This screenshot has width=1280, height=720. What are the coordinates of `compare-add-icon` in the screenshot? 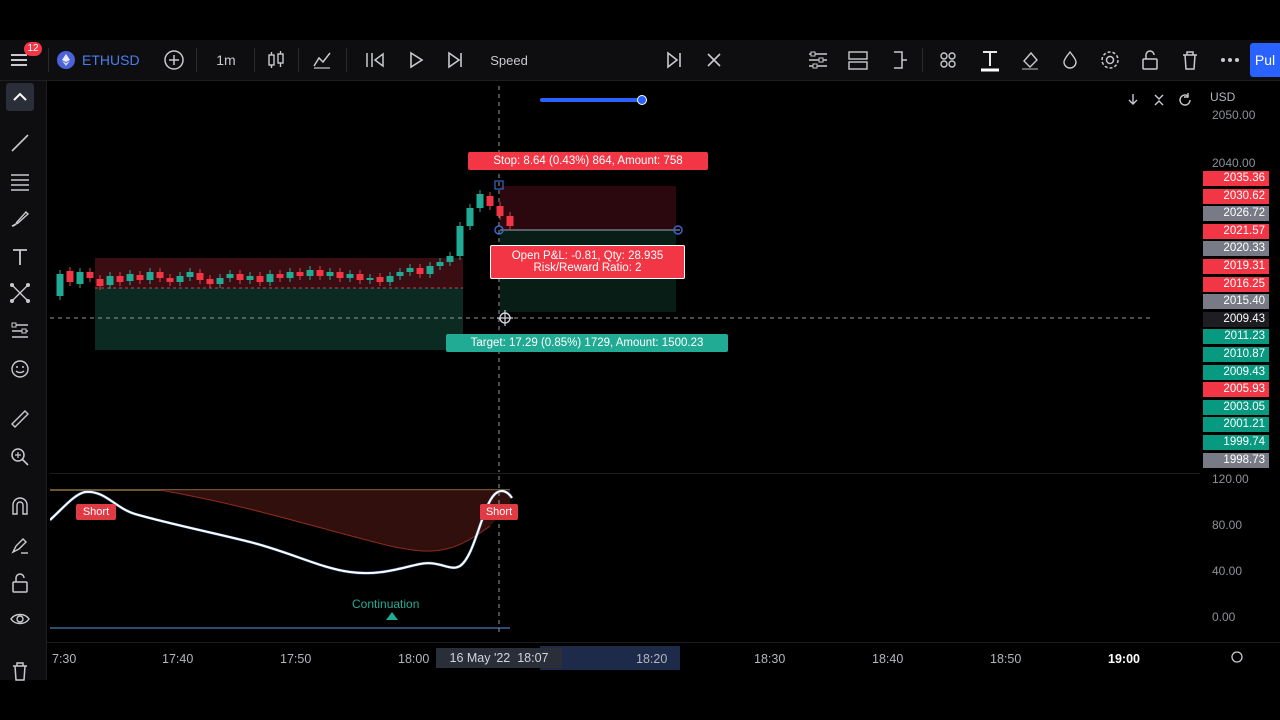 It's located at (174, 60).